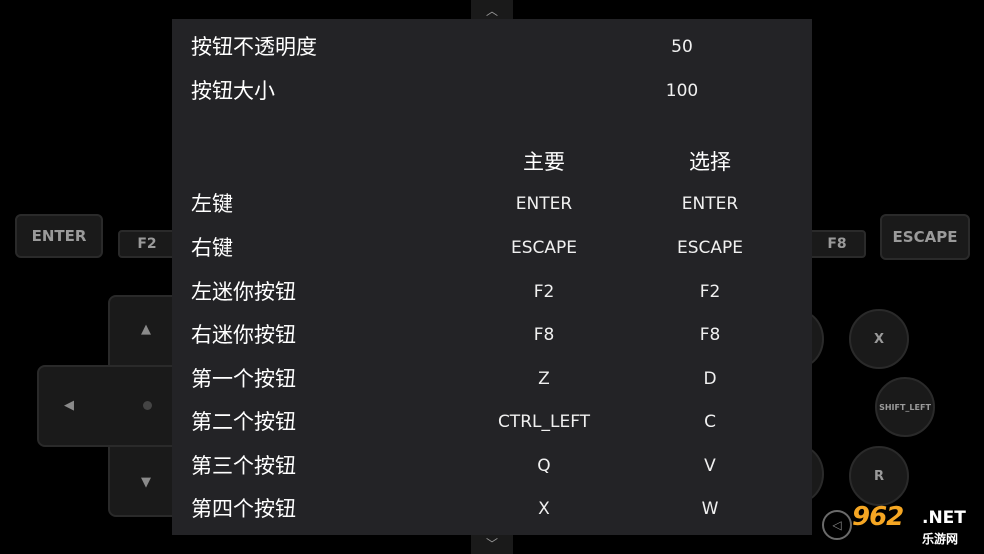  Describe the element at coordinates (710, 422) in the screenshot. I see `binding-alt-value: C` at that location.